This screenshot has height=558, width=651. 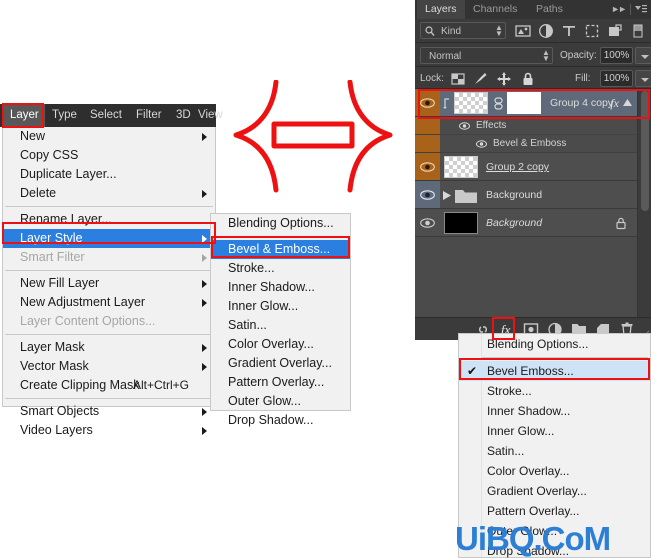 I want to click on table-row: Group 2 copy, so click(x=526, y=167).